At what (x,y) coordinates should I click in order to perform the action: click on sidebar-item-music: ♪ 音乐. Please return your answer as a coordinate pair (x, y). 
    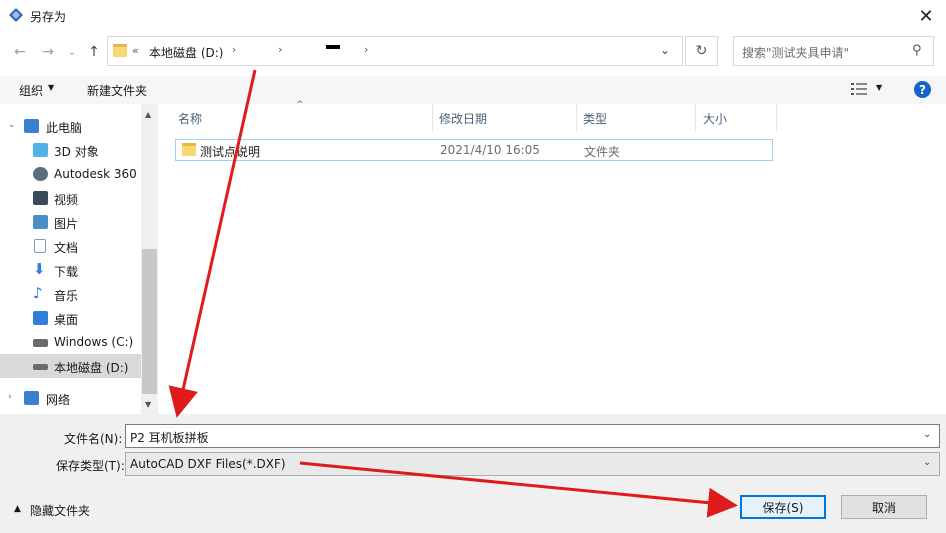
    Looking at the image, I should click on (70, 294).